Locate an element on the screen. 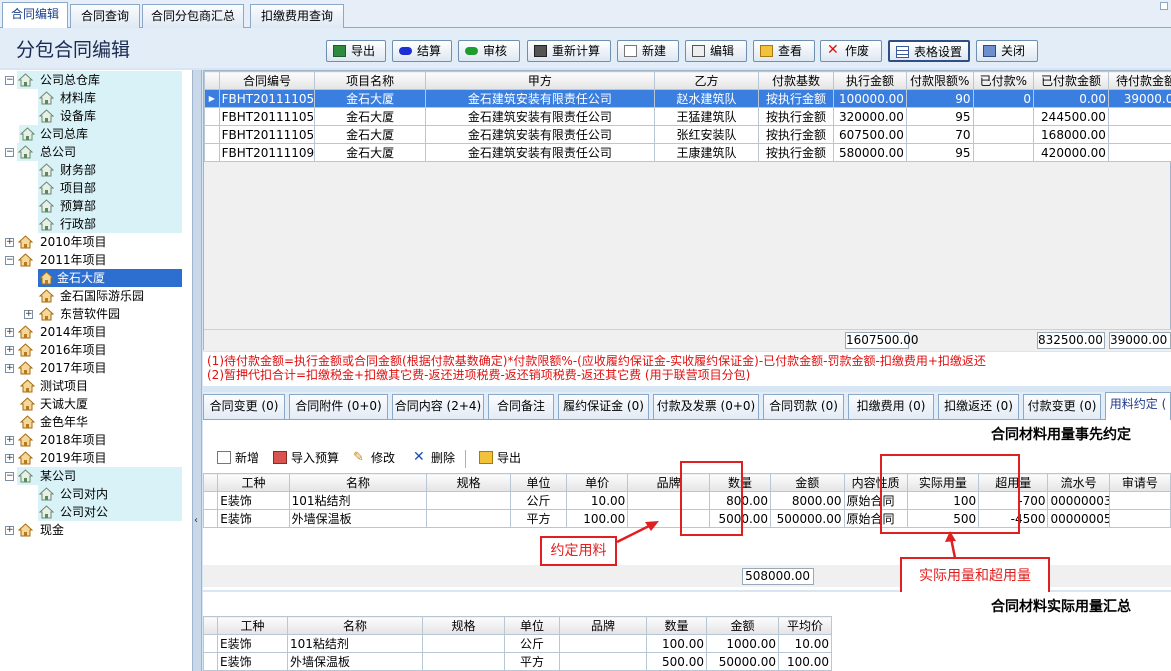  tree-node: 项目部 is located at coordinates (110, 188).